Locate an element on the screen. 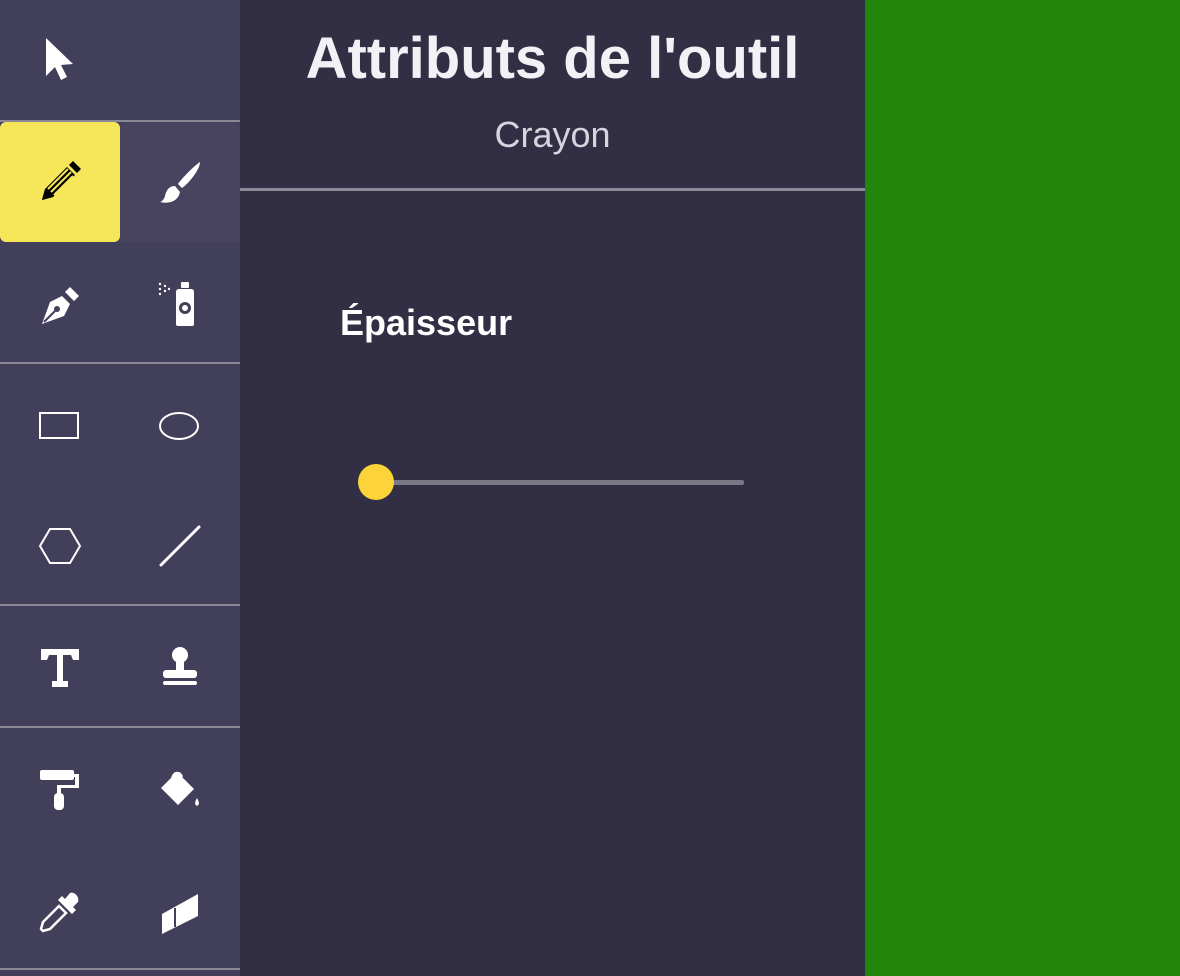  slider-thumb is located at coordinates (376, 482).